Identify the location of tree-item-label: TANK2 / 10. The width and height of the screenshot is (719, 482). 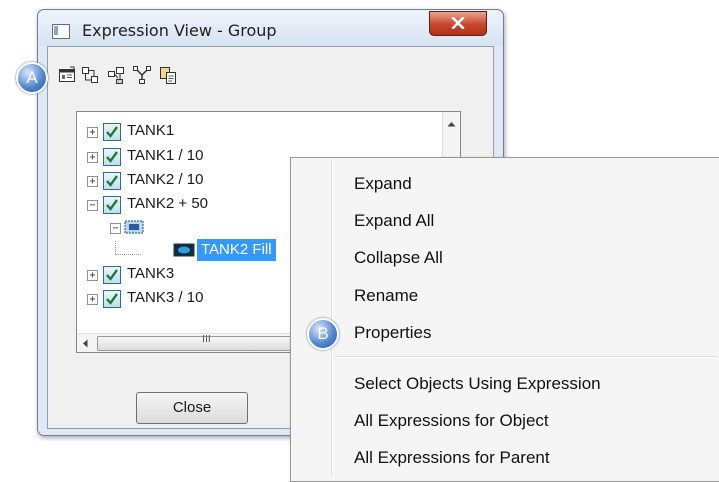
(165, 179).